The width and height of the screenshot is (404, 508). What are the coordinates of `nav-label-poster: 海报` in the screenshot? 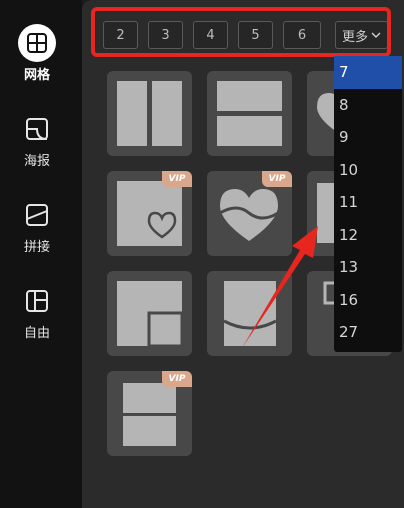 It's located at (36, 161).